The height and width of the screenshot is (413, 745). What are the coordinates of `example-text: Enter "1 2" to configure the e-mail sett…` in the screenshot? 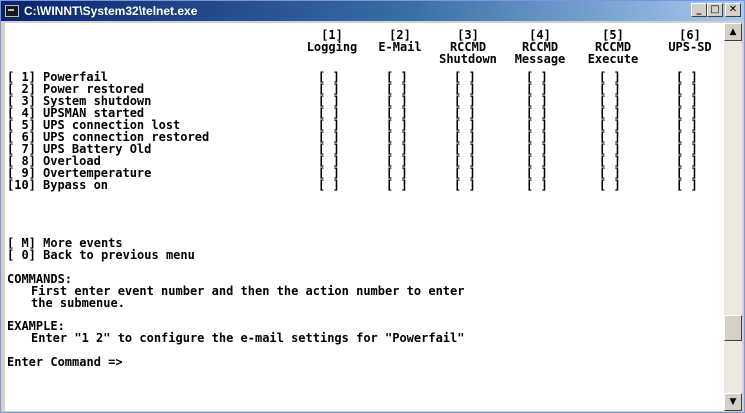 It's located at (248, 338).